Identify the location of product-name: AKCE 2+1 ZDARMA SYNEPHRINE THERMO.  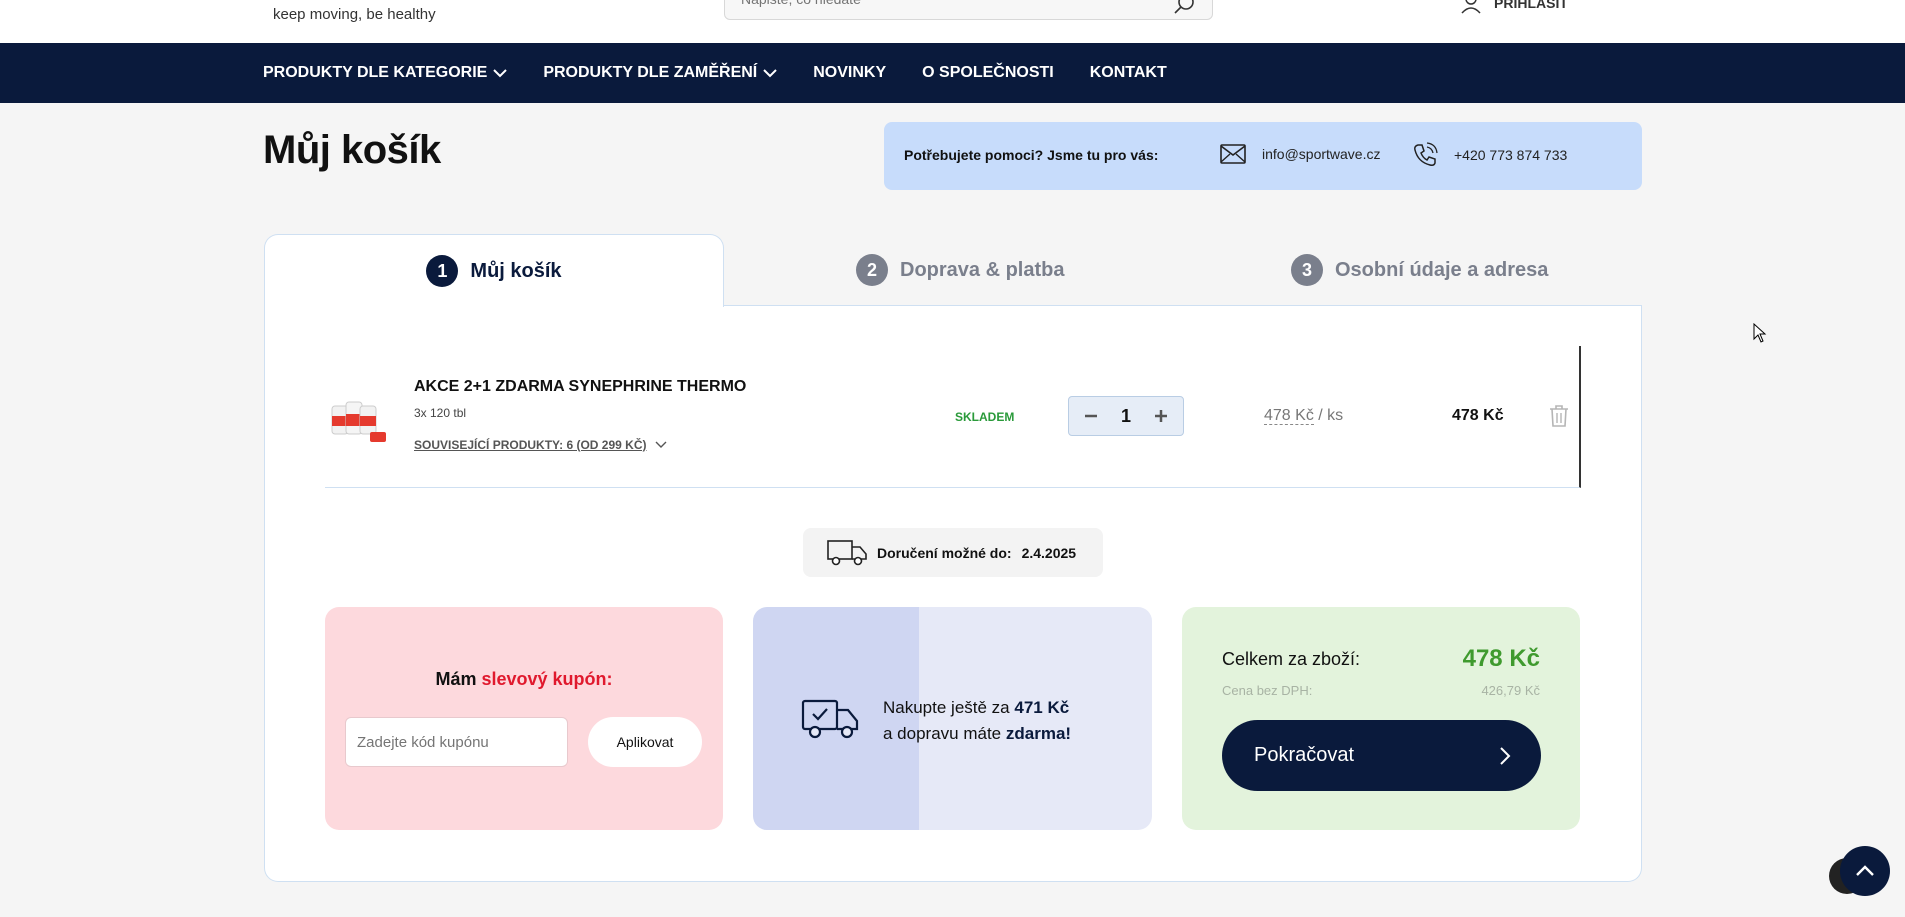
(580, 387).